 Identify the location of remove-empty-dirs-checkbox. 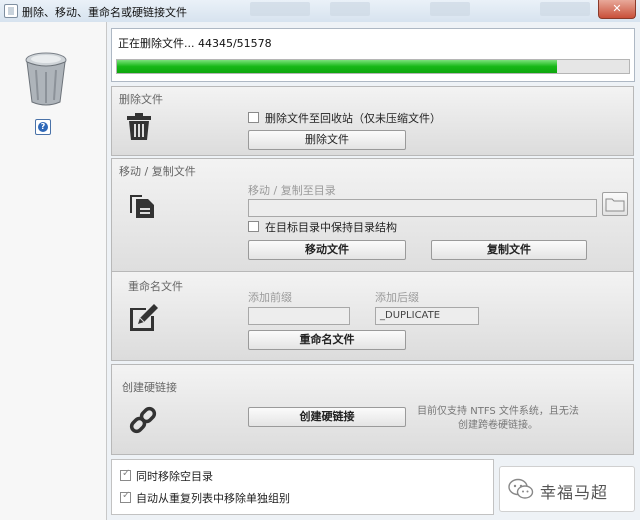
(125, 474).